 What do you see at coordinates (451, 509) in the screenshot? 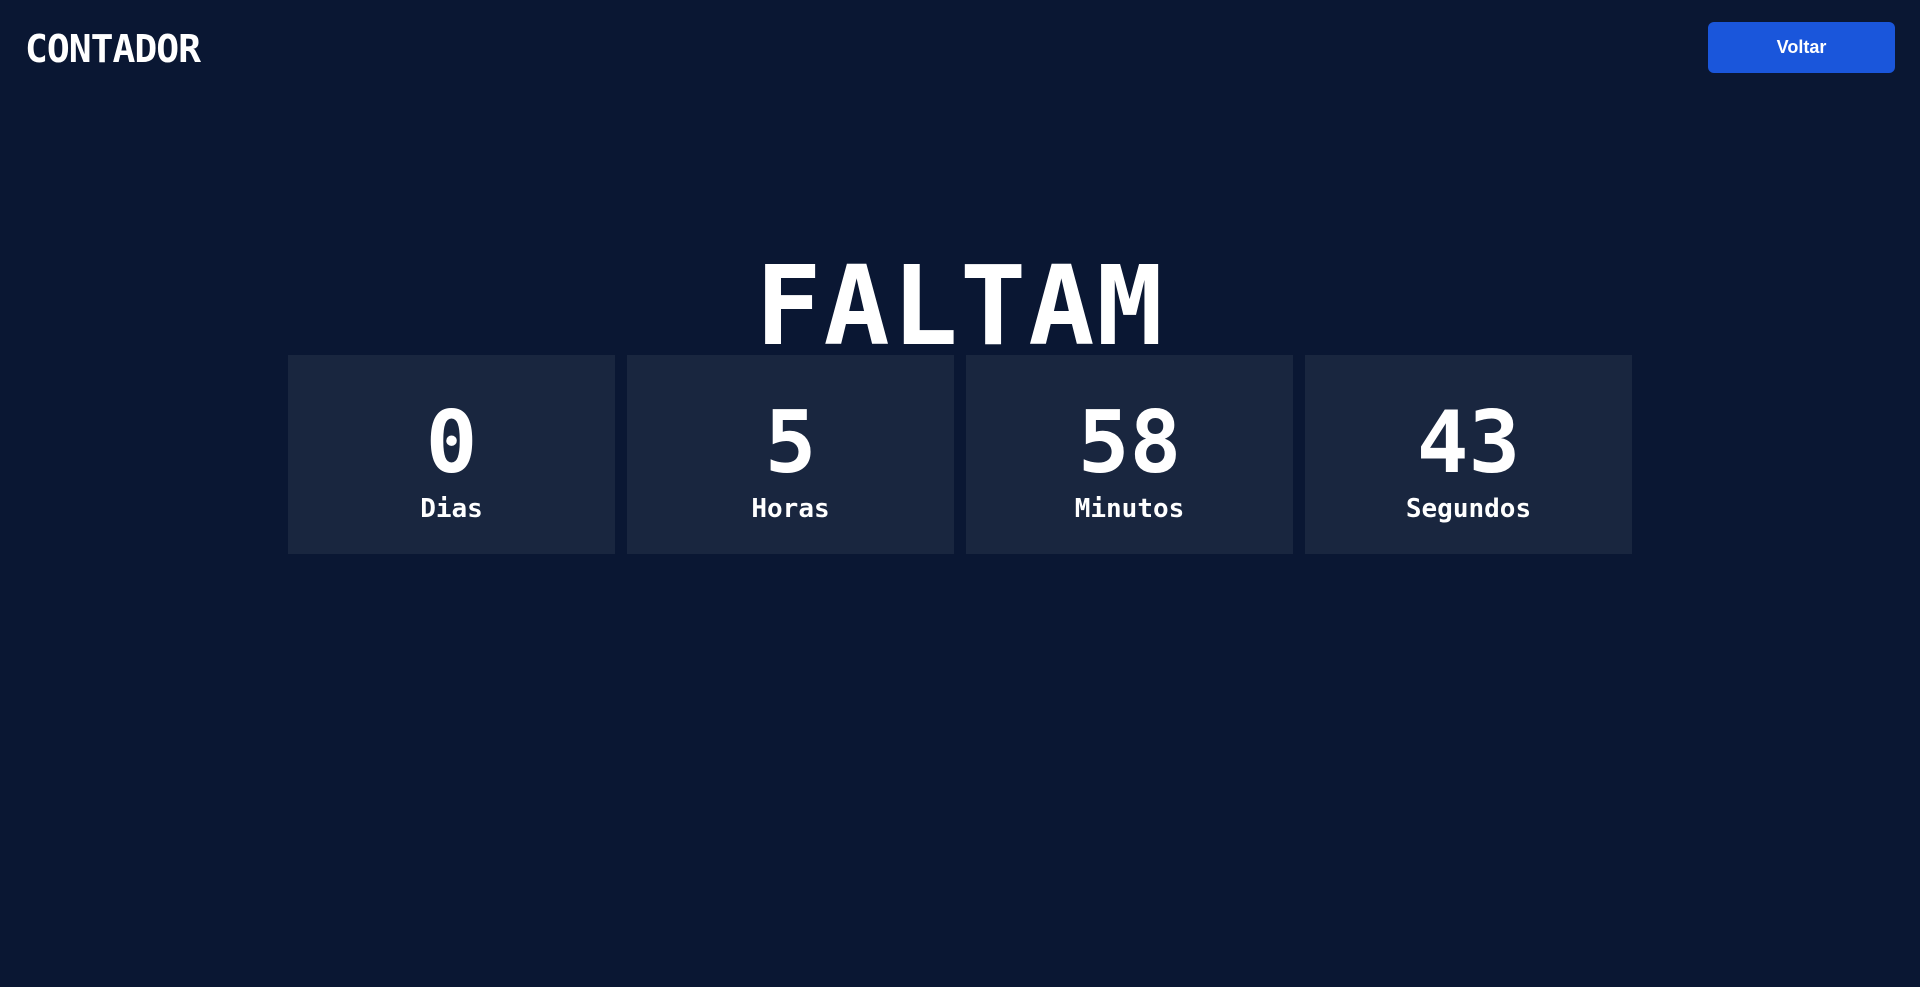
I see `days-label: Dias` at bounding box center [451, 509].